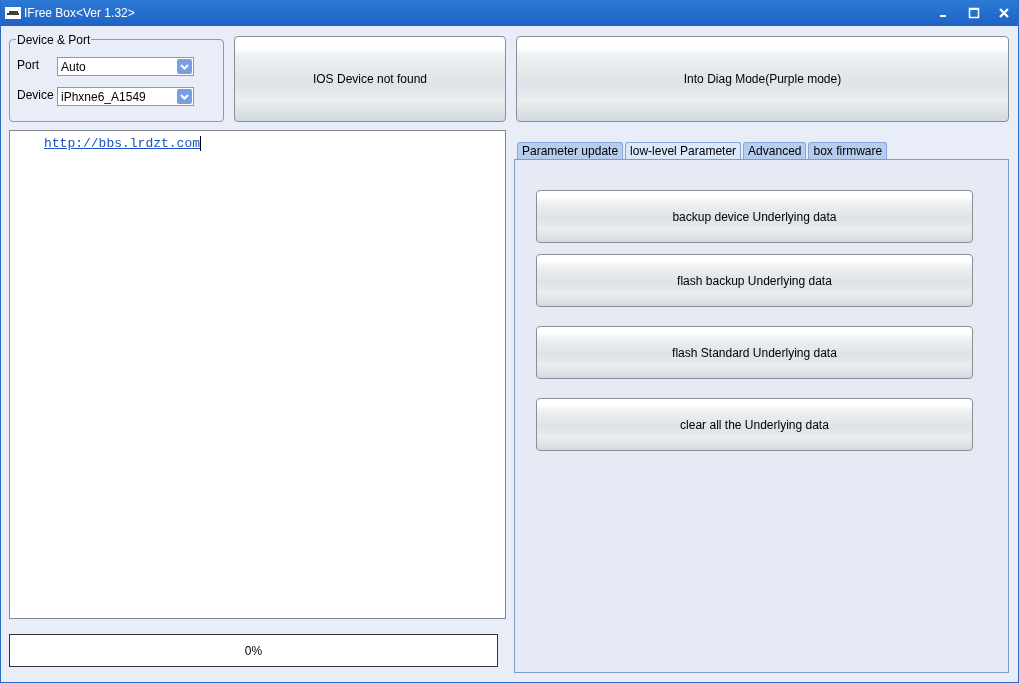 This screenshot has width=1019, height=683. What do you see at coordinates (683, 150) in the screenshot?
I see `tab: low-level Parameter` at bounding box center [683, 150].